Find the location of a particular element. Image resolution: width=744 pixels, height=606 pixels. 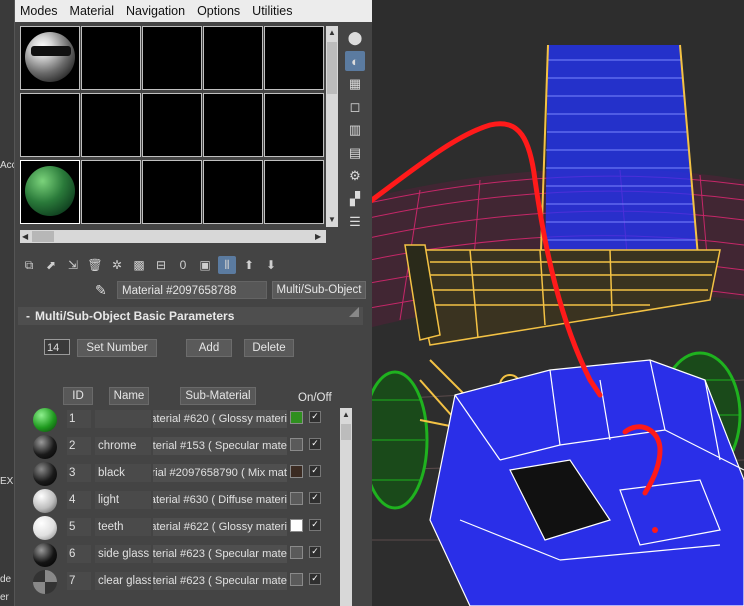

sub-material-count-field: 14 is located at coordinates (57, 347).